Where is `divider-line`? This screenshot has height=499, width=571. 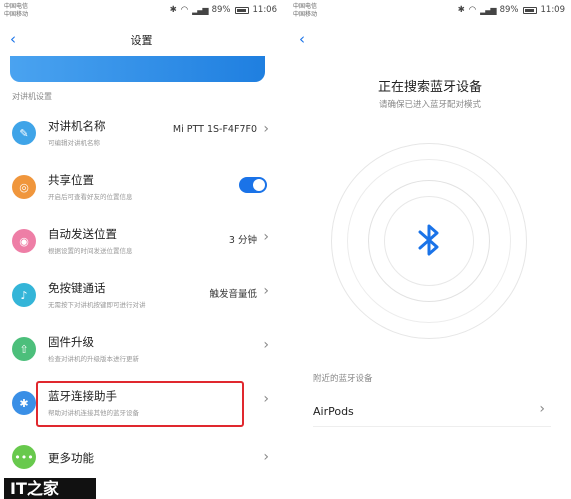
divider-line is located at coordinates (432, 426).